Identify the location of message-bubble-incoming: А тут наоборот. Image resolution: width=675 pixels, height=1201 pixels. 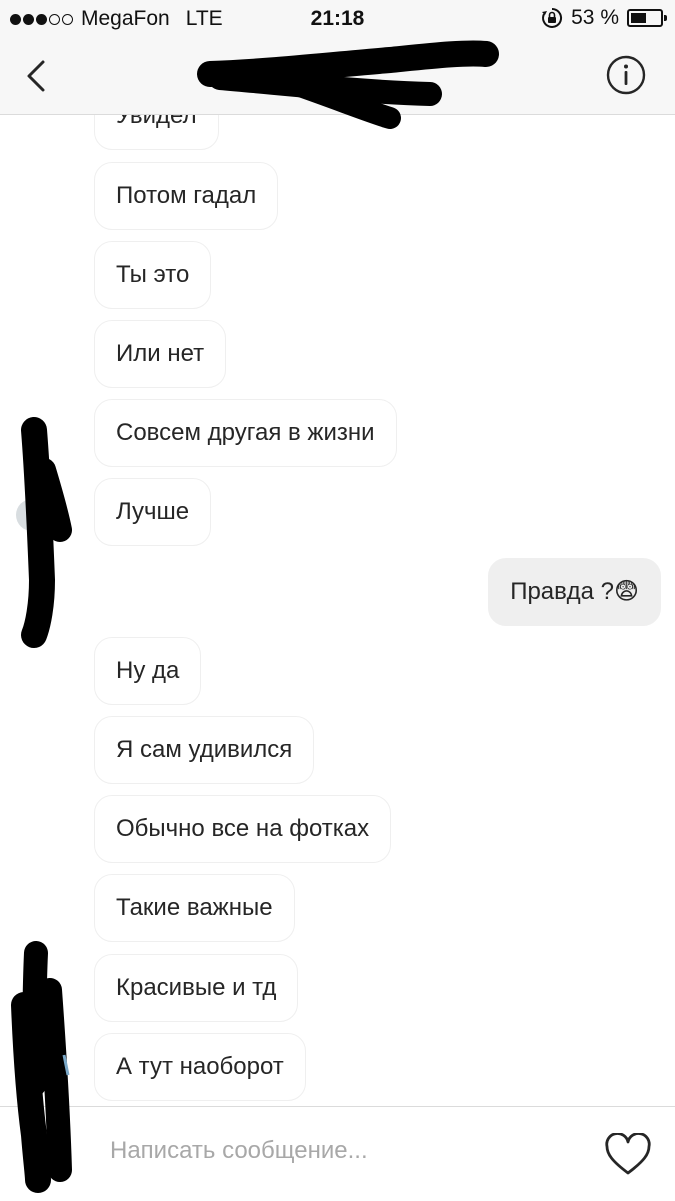
(200, 1067).